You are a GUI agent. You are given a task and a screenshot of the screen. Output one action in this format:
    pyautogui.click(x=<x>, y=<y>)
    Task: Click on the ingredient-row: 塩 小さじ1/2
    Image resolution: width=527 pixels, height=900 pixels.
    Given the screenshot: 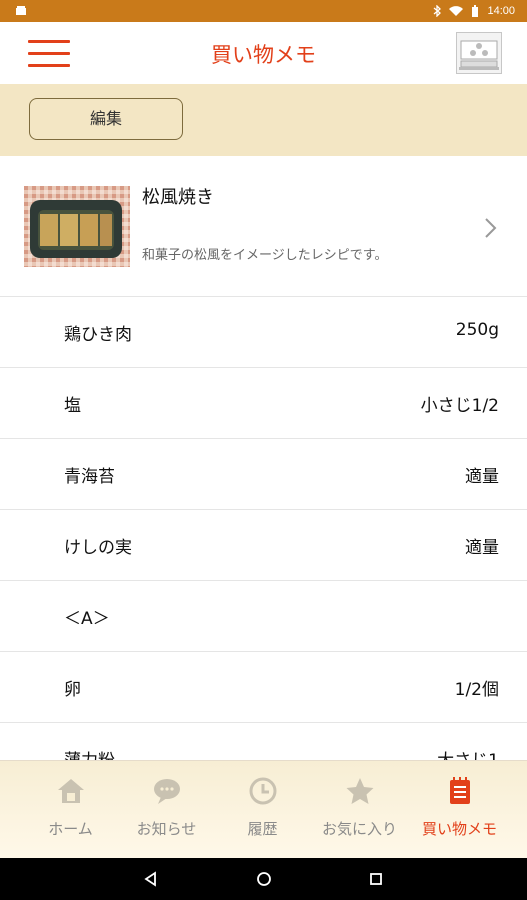 What is the action you would take?
    pyautogui.click(x=263, y=403)
    